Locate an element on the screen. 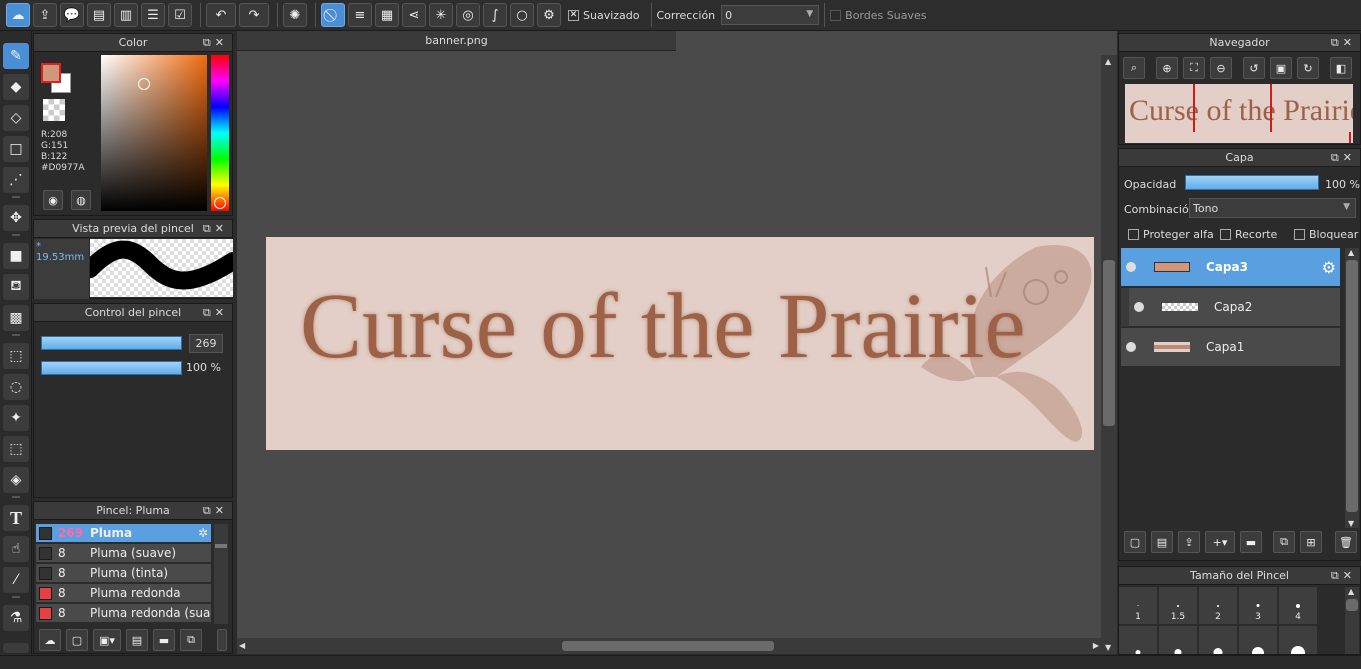 The width and height of the screenshot is (1361, 669). tool-column-collapse is located at coordinates (16, 648).